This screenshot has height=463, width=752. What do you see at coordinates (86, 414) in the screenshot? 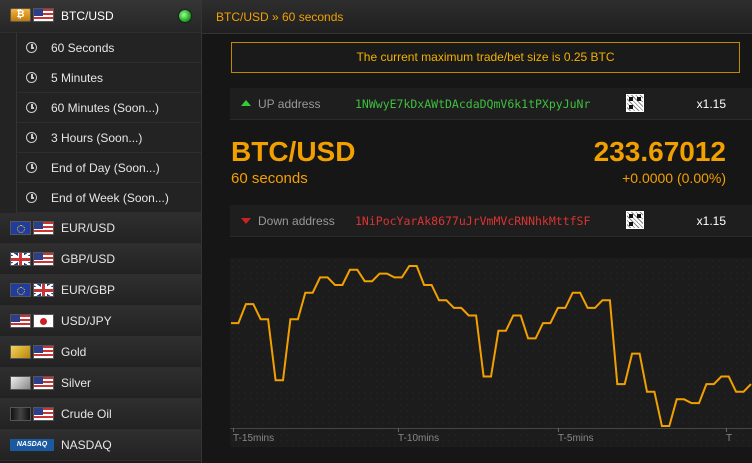
I see `asset-label: Crude Oil` at bounding box center [86, 414].